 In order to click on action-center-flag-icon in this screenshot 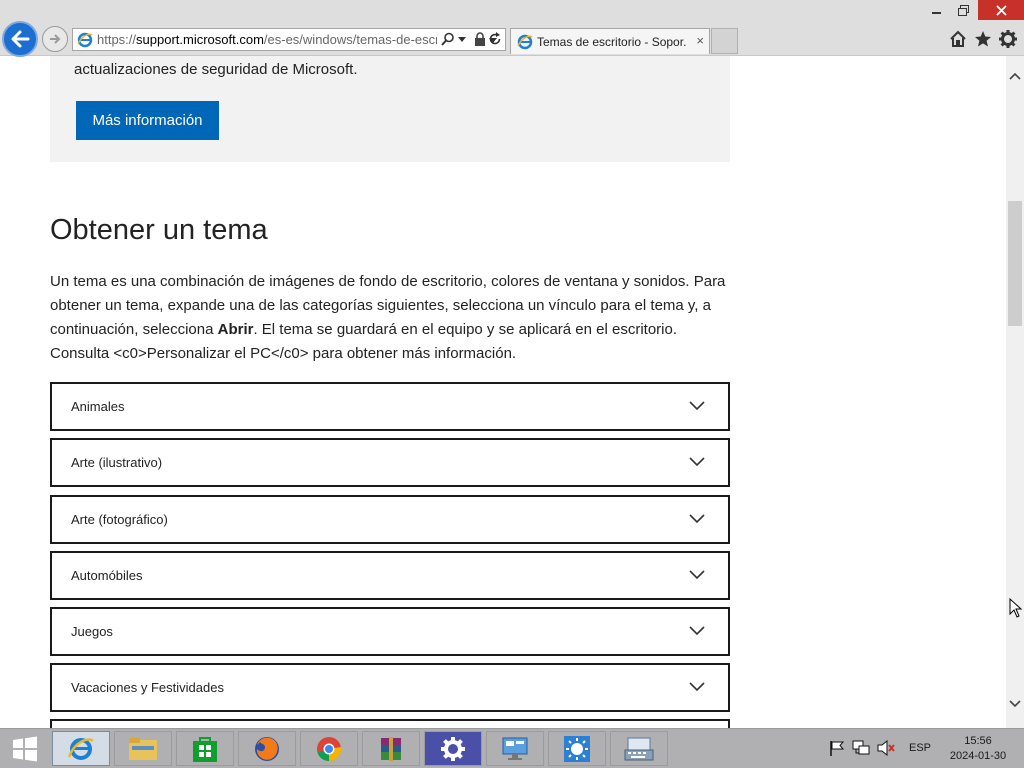, I will do `click(837, 748)`.